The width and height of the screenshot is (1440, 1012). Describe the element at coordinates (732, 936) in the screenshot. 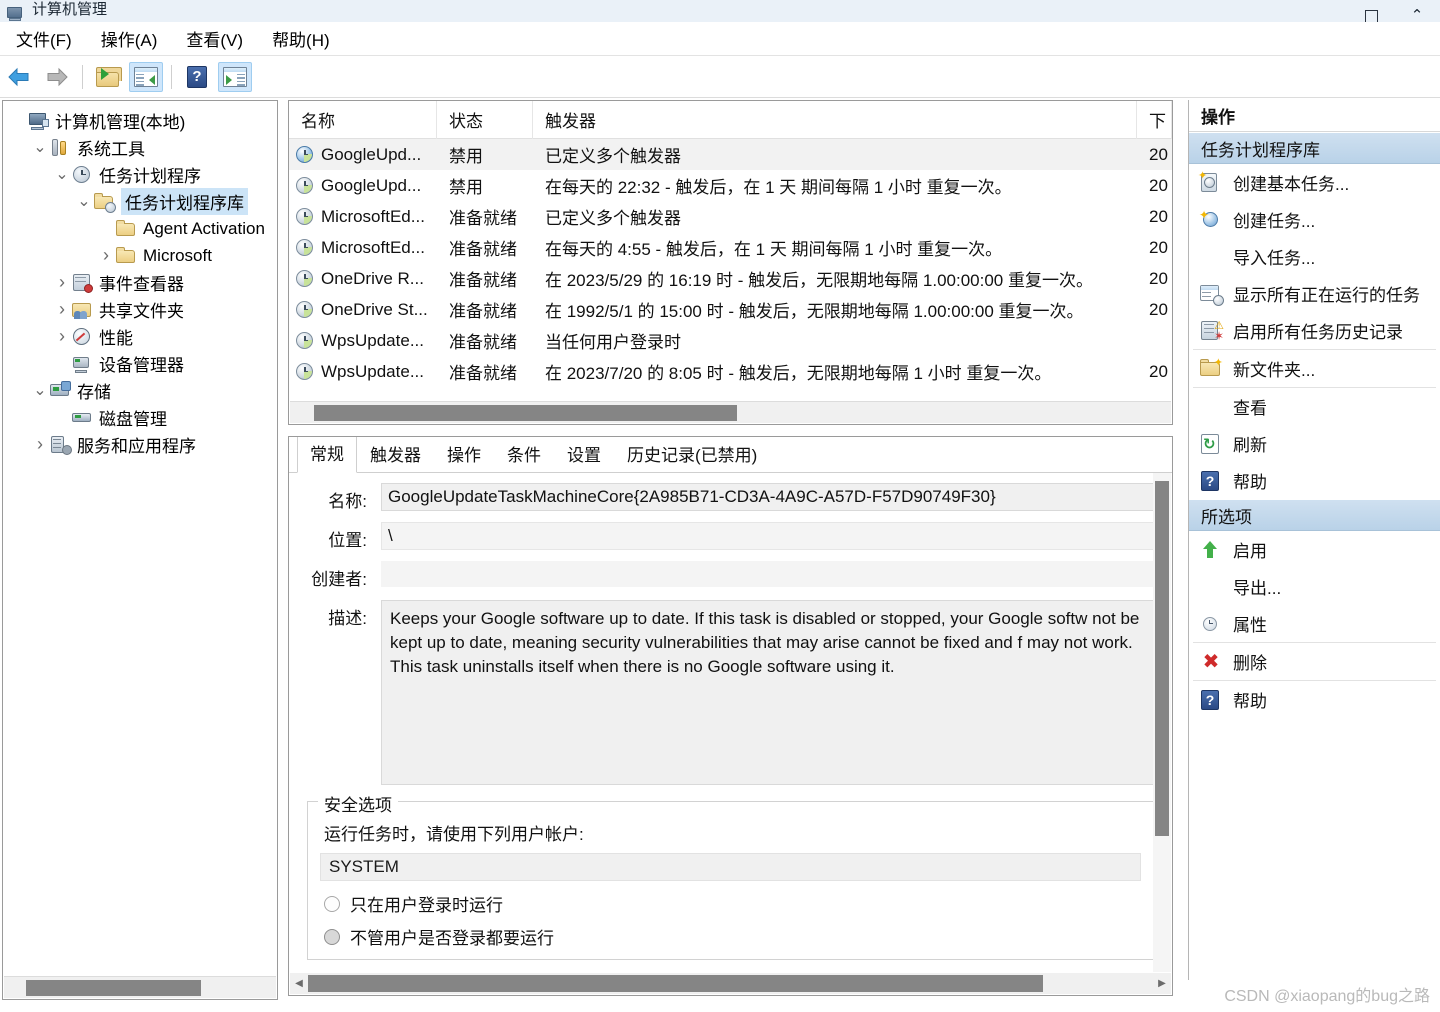

I see `radio-run-whether-logged-on-or-not: 不管用户是否登录都要运行` at that location.